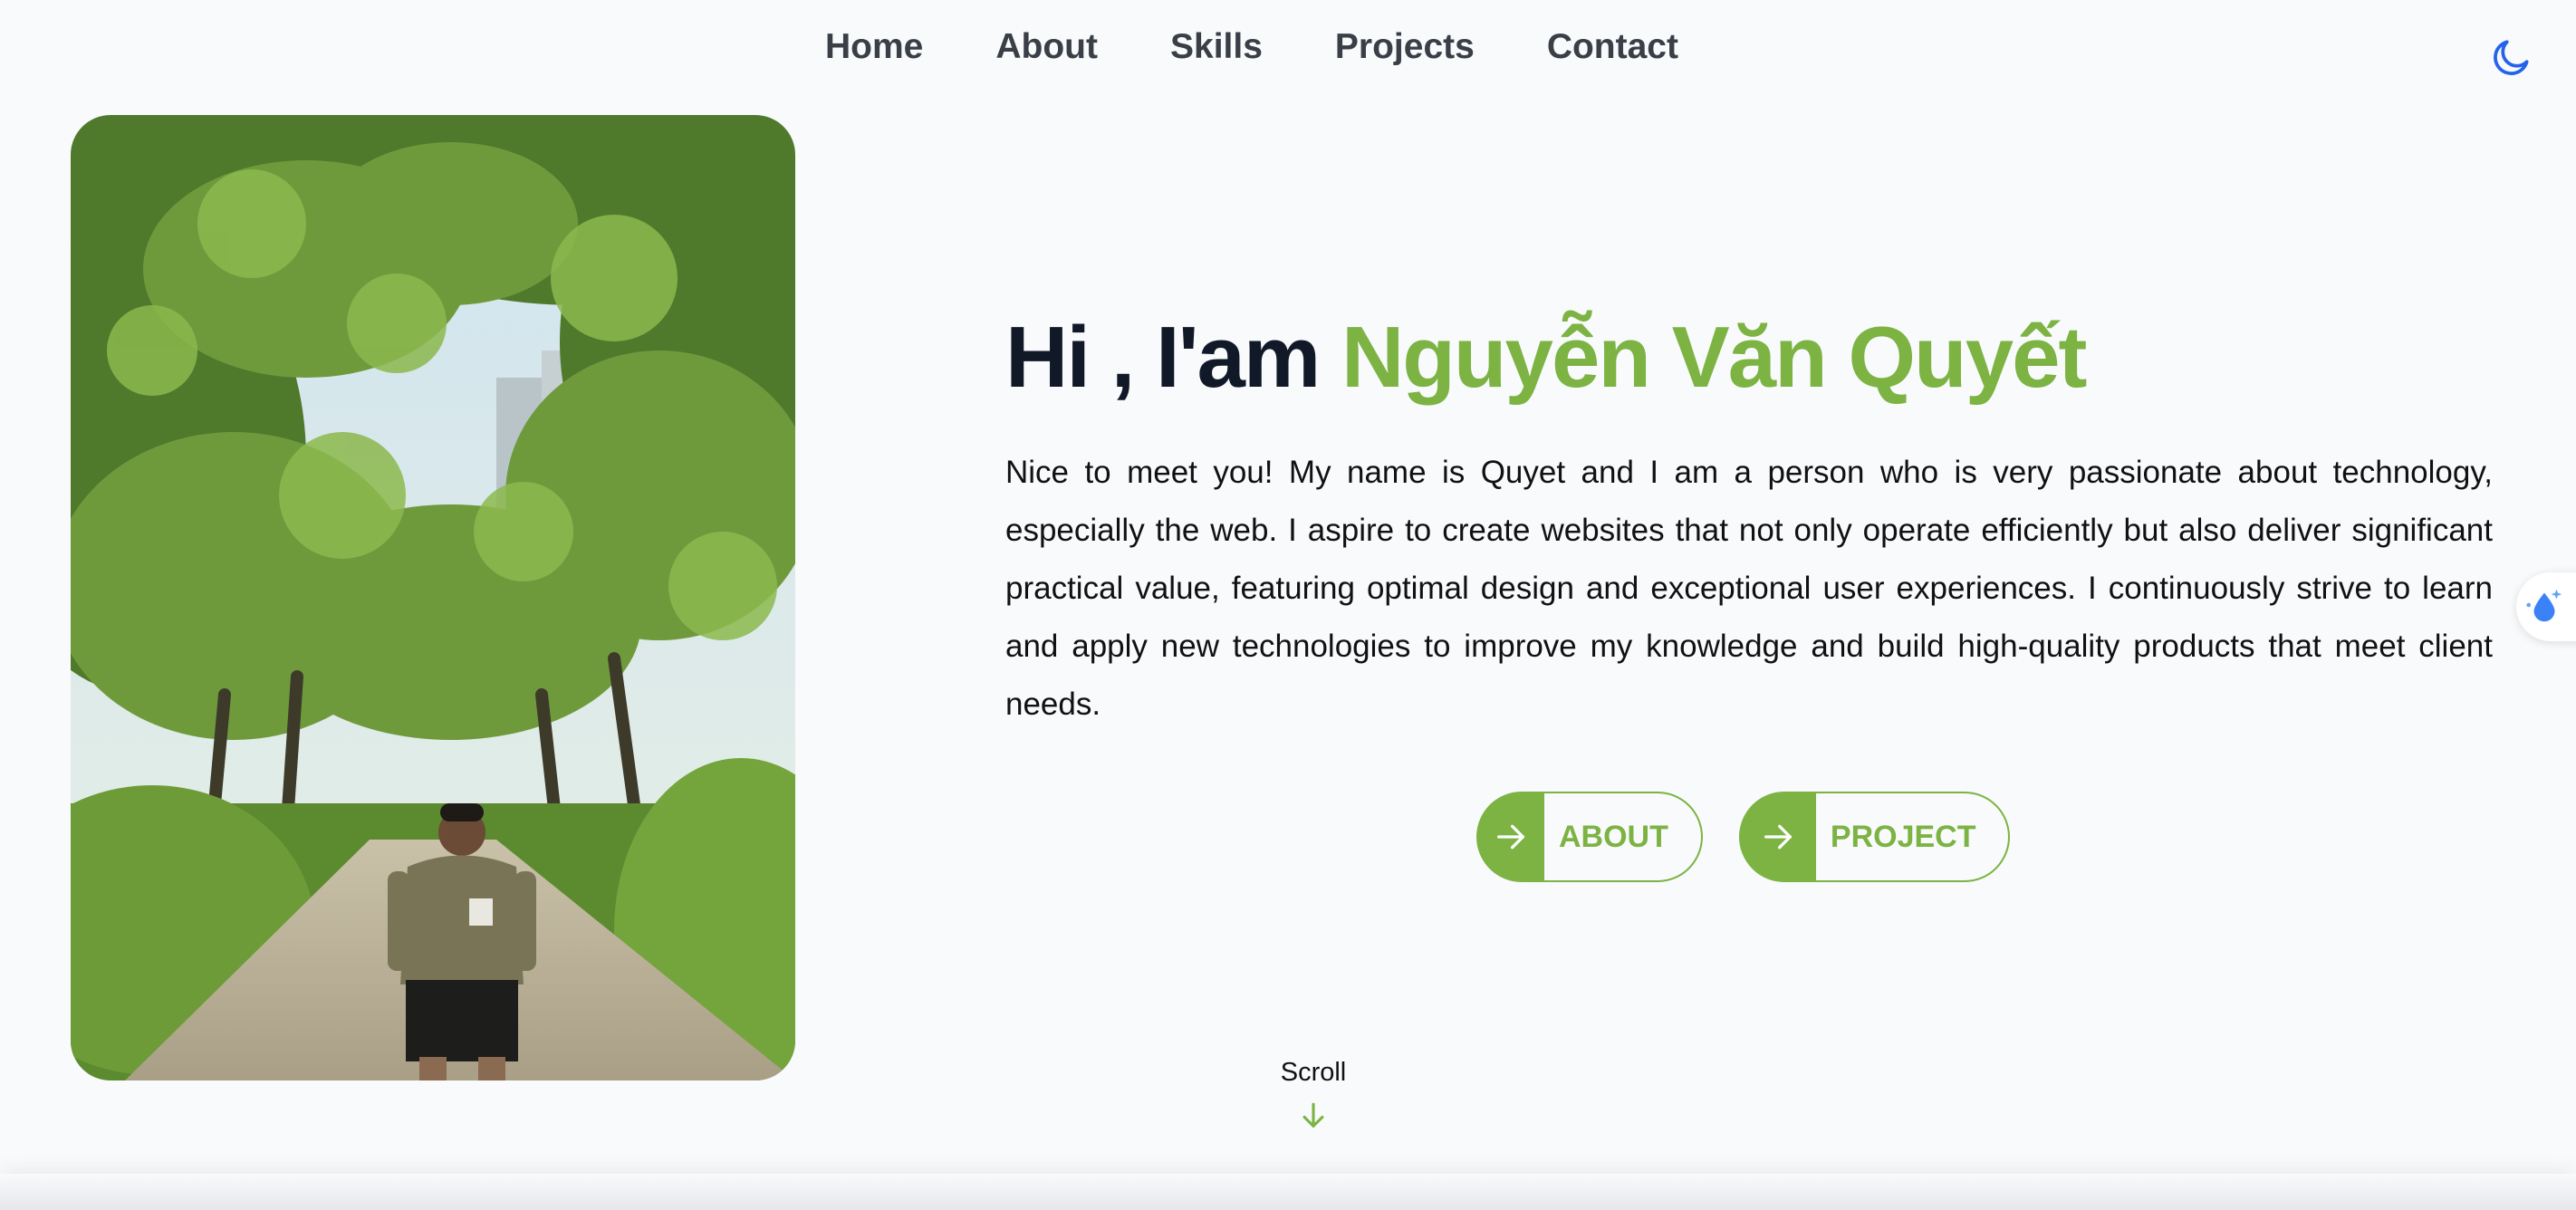 This screenshot has width=2576, height=1210. I want to click on about-button-label: ABOUT, so click(1613, 836).